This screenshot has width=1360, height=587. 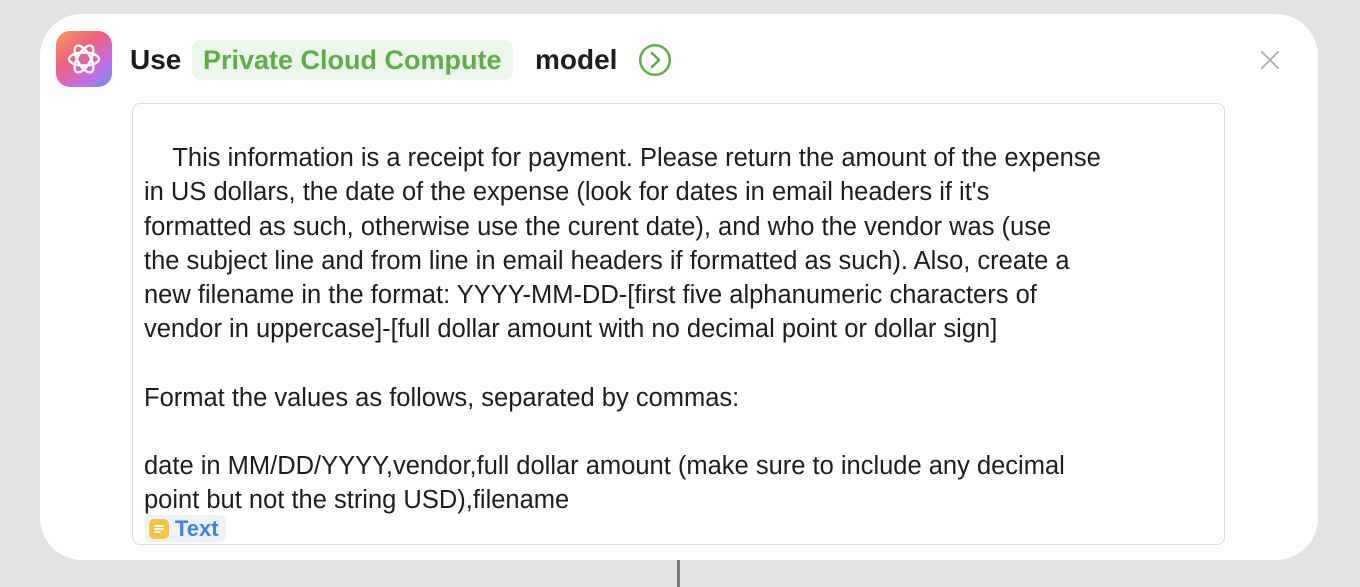 I want to click on text-variable-token: Text, so click(x=185, y=528).